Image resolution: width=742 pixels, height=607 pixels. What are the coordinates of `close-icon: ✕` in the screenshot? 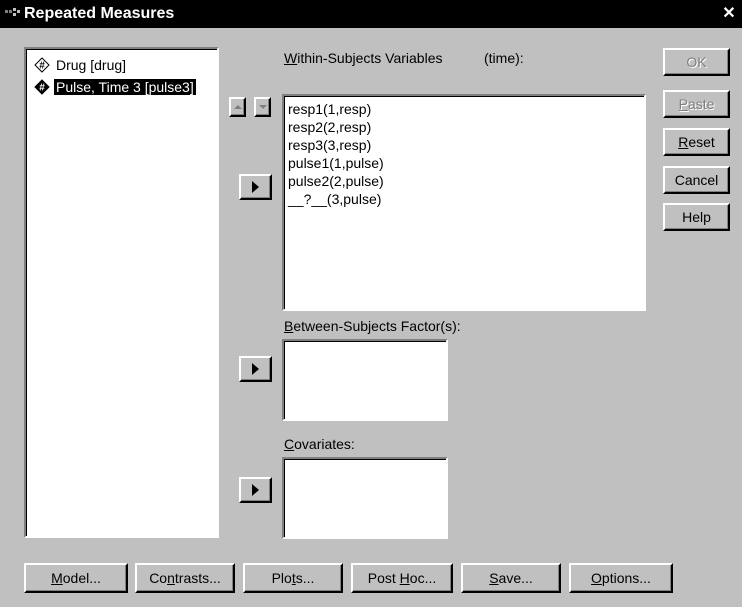 It's located at (729, 14).